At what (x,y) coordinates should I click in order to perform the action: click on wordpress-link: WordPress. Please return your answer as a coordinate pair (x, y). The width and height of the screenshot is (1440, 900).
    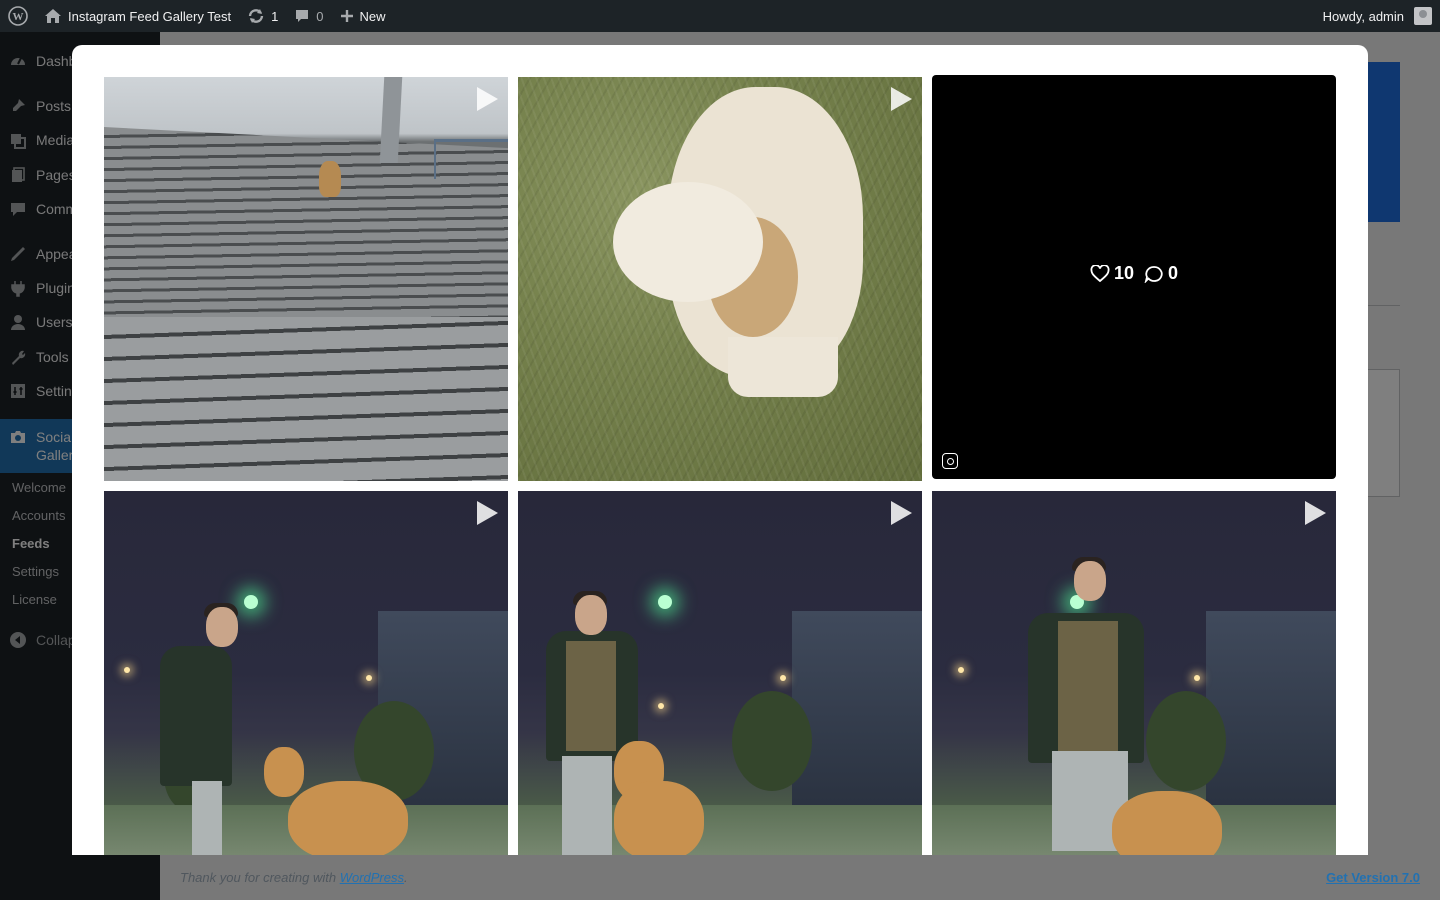
    Looking at the image, I should click on (372, 877).